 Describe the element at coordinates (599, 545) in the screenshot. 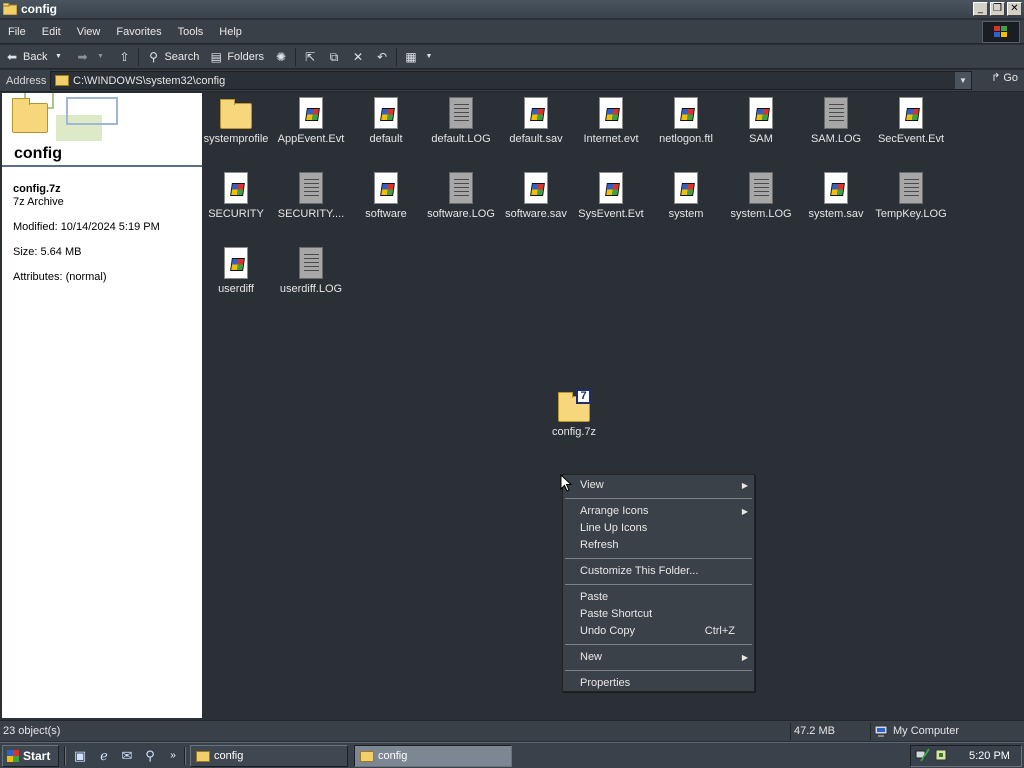

I see `menu-item-label: Refresh` at that location.